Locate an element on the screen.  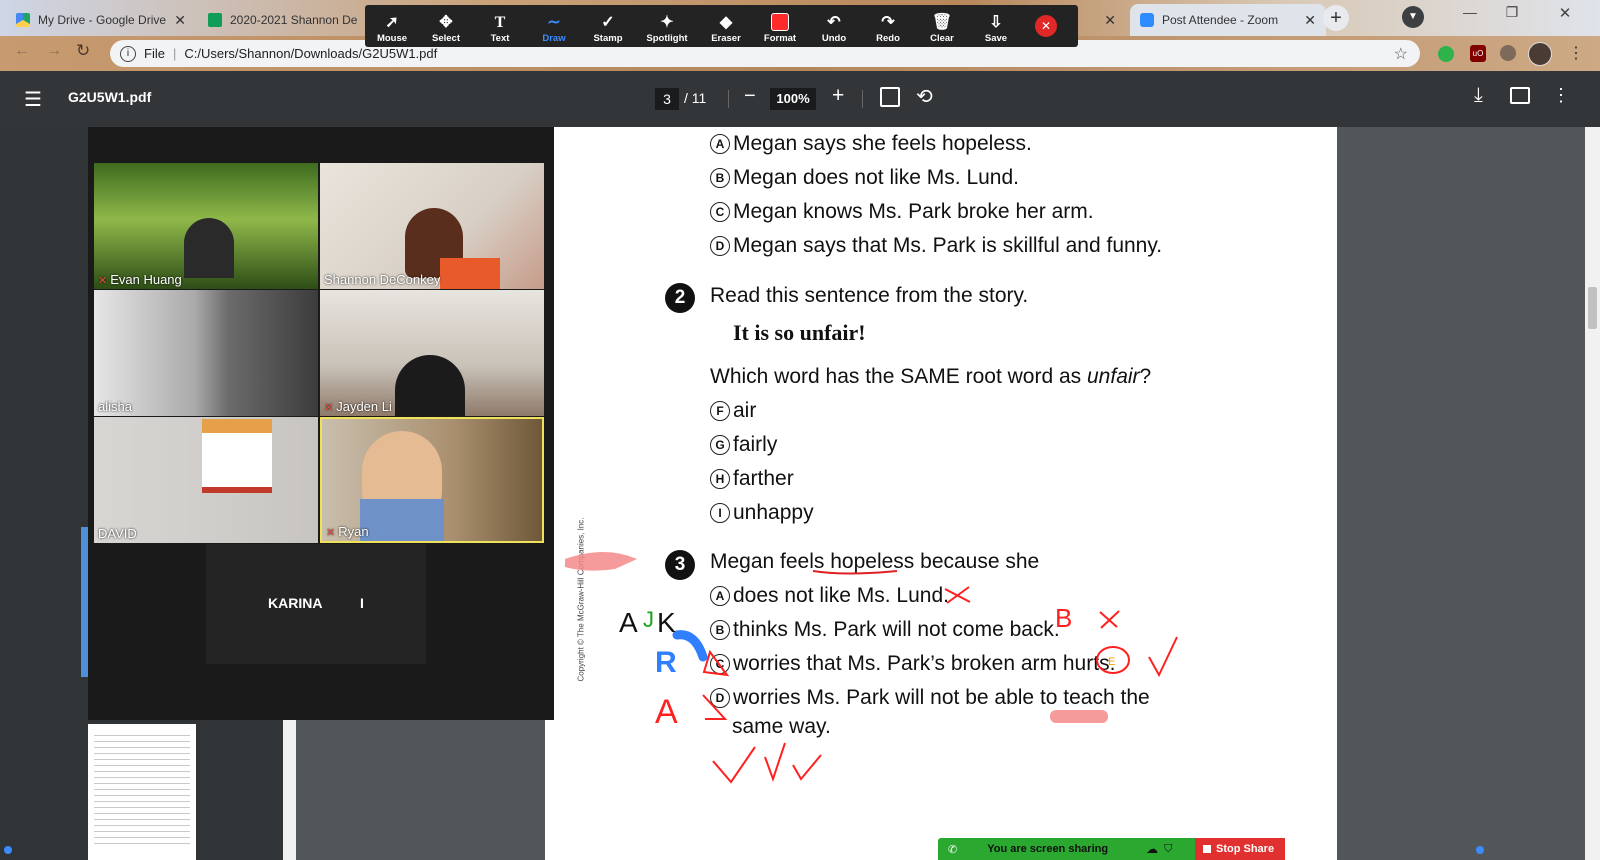
restore-button: ❐ is located at coordinates (1512, 16).